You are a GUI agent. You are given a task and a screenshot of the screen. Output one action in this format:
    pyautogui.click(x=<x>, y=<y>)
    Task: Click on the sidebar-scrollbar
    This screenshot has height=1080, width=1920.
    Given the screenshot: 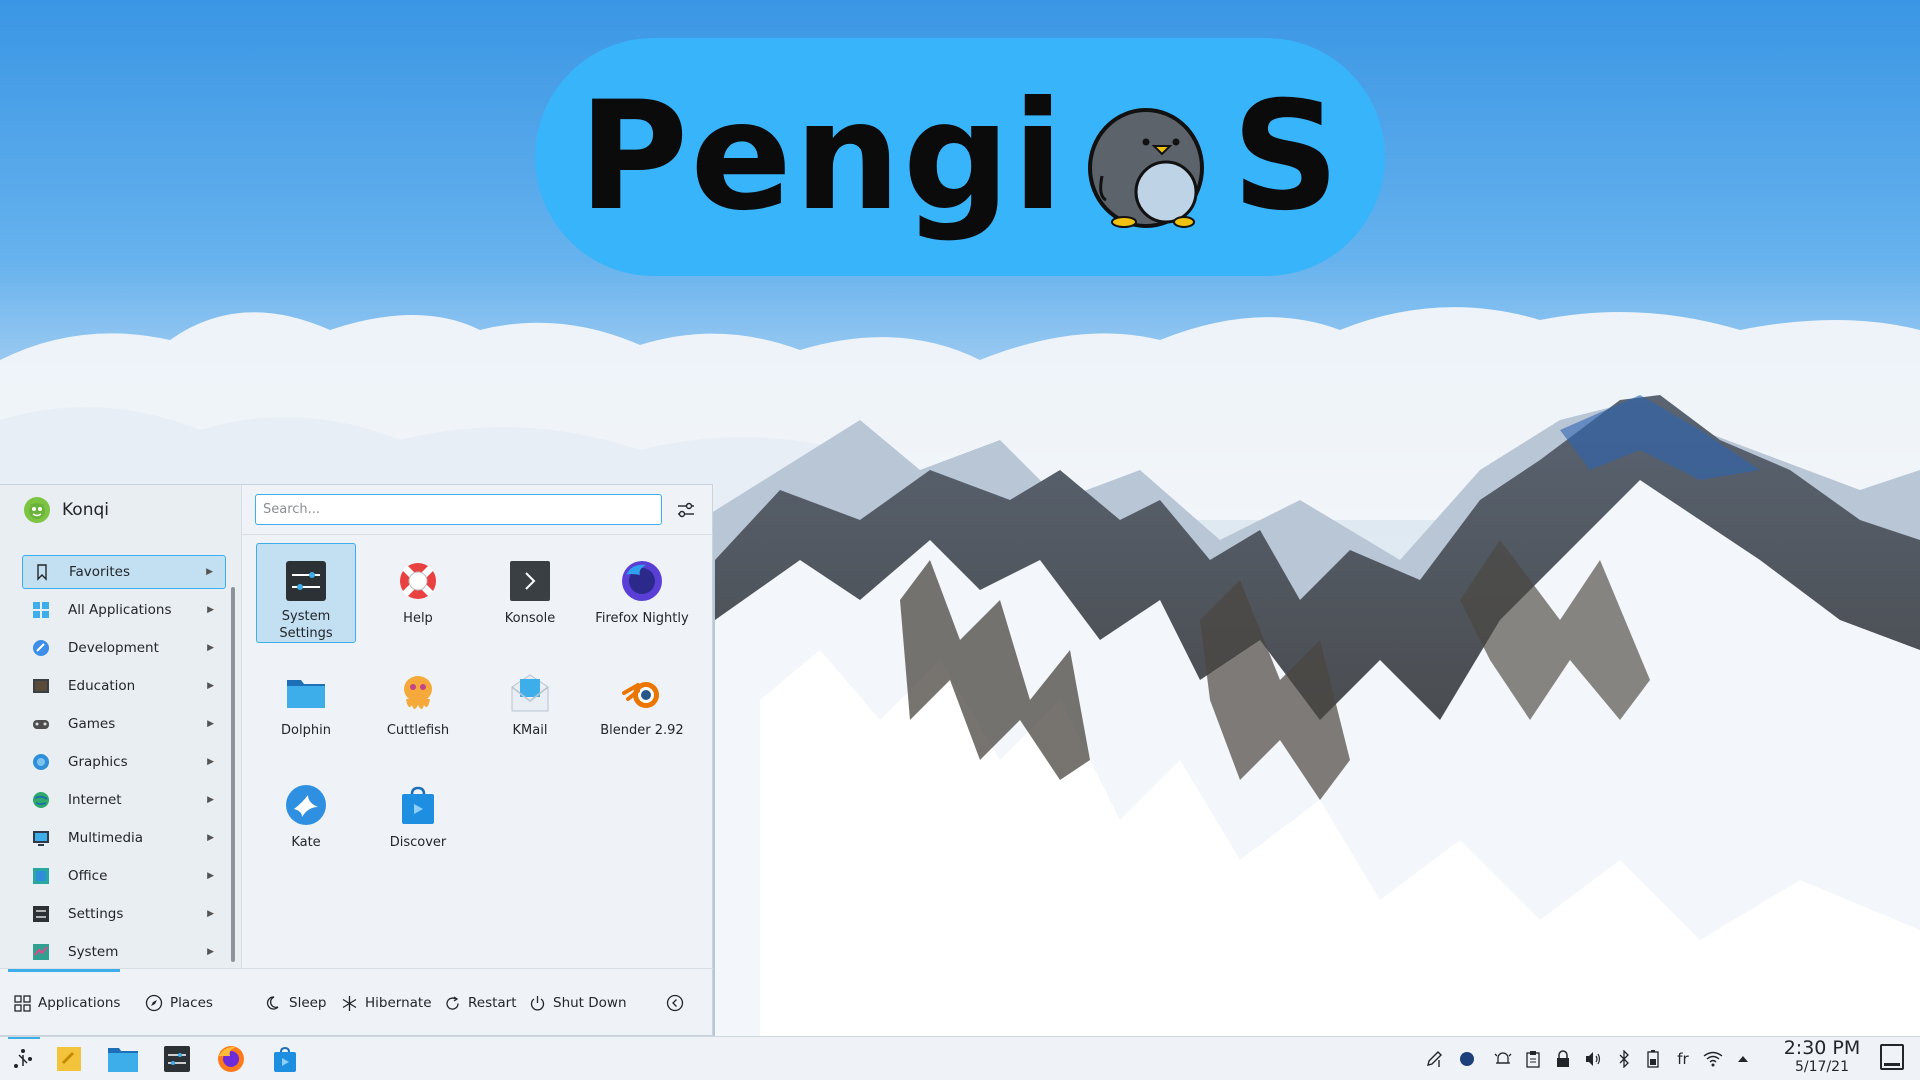 What is the action you would take?
    pyautogui.click(x=233, y=774)
    